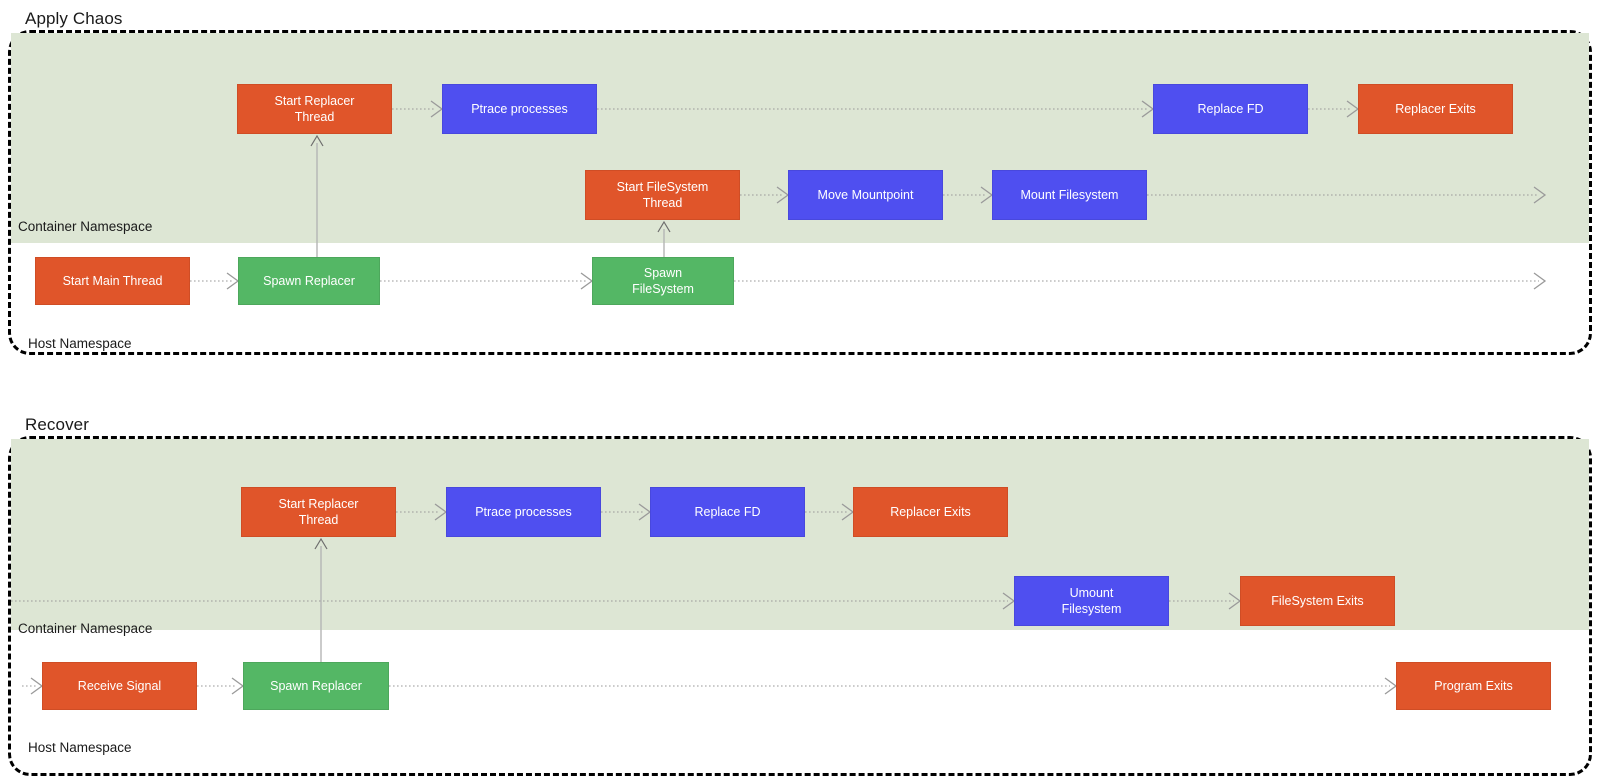 The width and height of the screenshot is (1600, 780). What do you see at coordinates (663, 281) in the screenshot?
I see `ac-spawn-filesystem: Spawn FileSystem` at bounding box center [663, 281].